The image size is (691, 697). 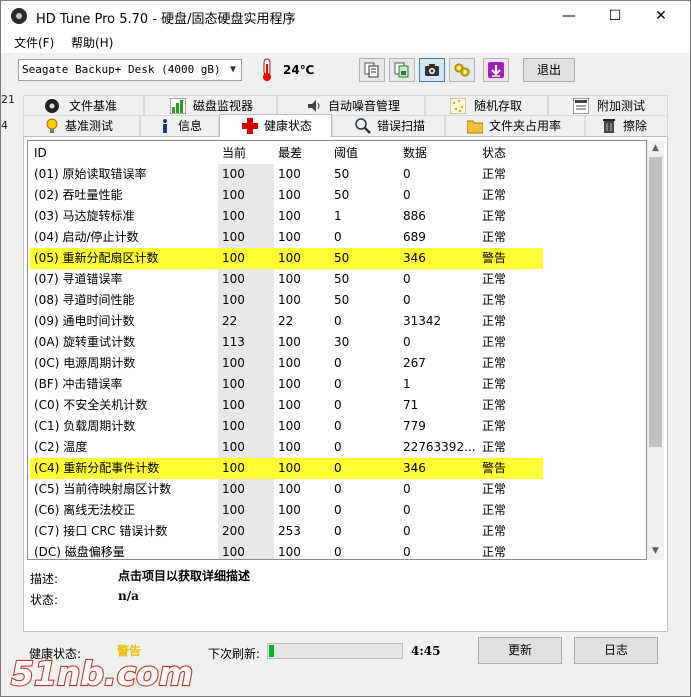 I want to click on cell-data: 779, so click(x=414, y=426).